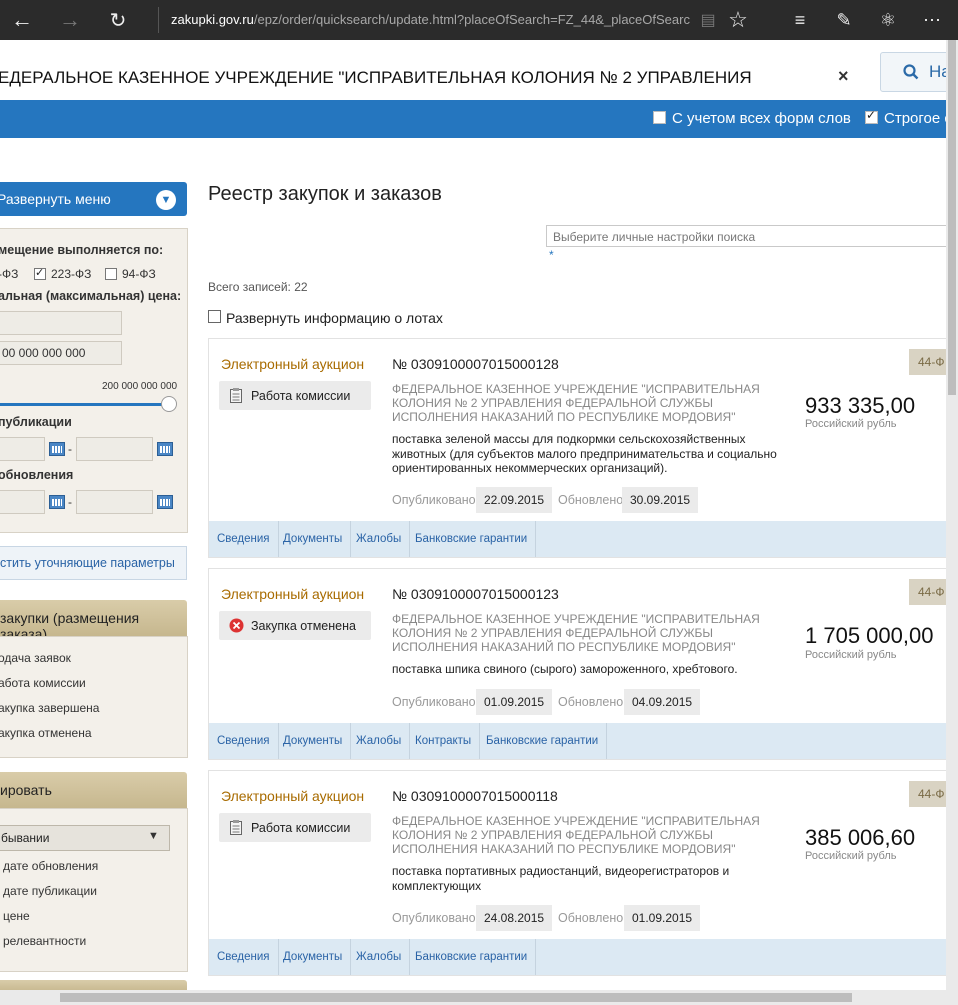  I want to click on stage-option: одача заявок, so click(35, 658).